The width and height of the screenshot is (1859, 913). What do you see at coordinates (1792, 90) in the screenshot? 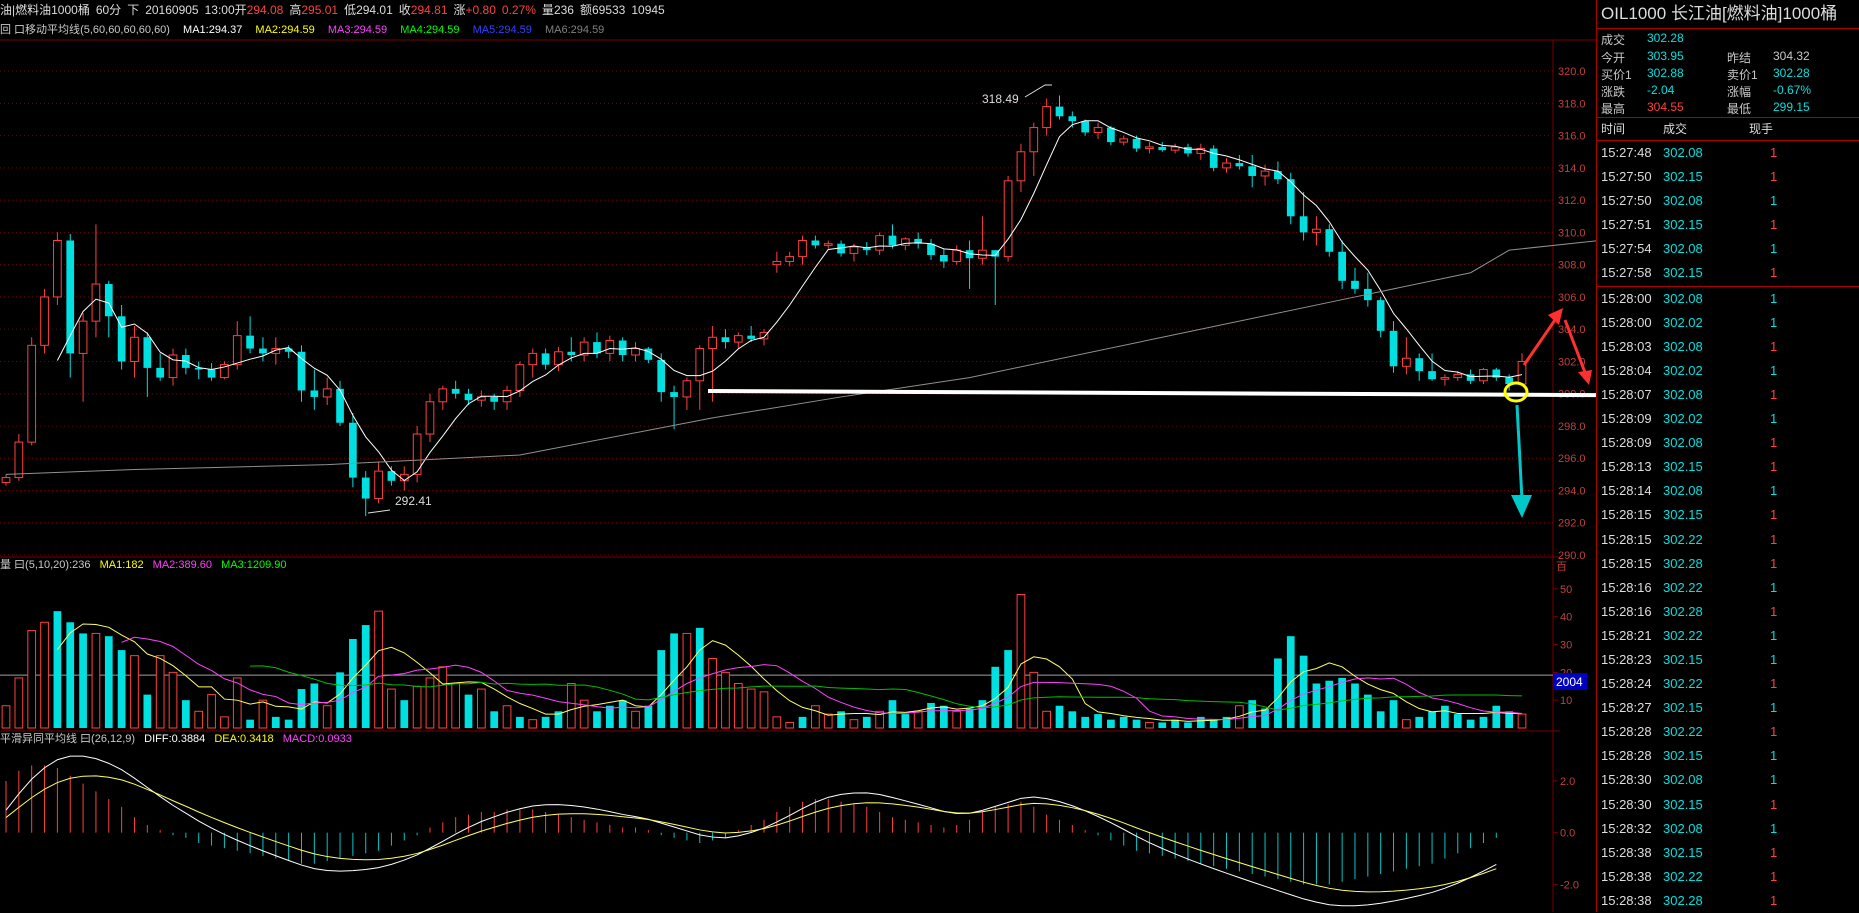
I see `chgpct-value: -0.67%` at bounding box center [1792, 90].